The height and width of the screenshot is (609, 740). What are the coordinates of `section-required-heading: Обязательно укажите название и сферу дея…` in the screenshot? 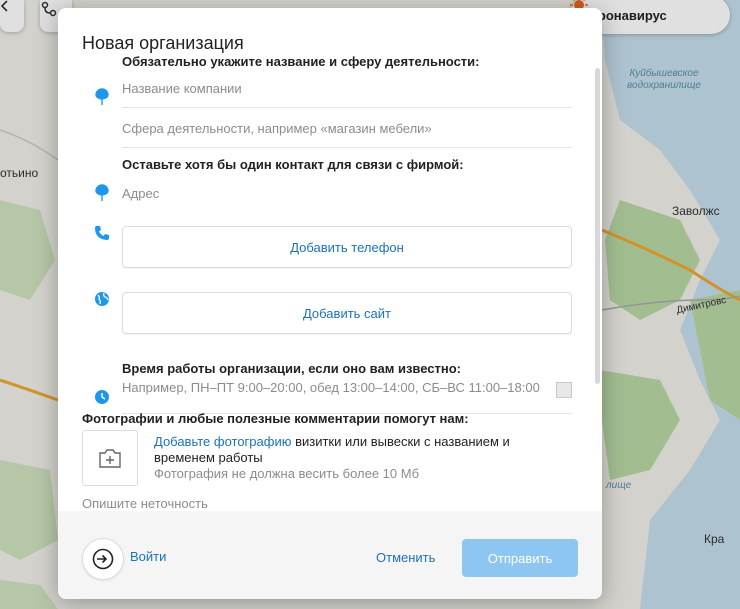 It's located at (301, 61).